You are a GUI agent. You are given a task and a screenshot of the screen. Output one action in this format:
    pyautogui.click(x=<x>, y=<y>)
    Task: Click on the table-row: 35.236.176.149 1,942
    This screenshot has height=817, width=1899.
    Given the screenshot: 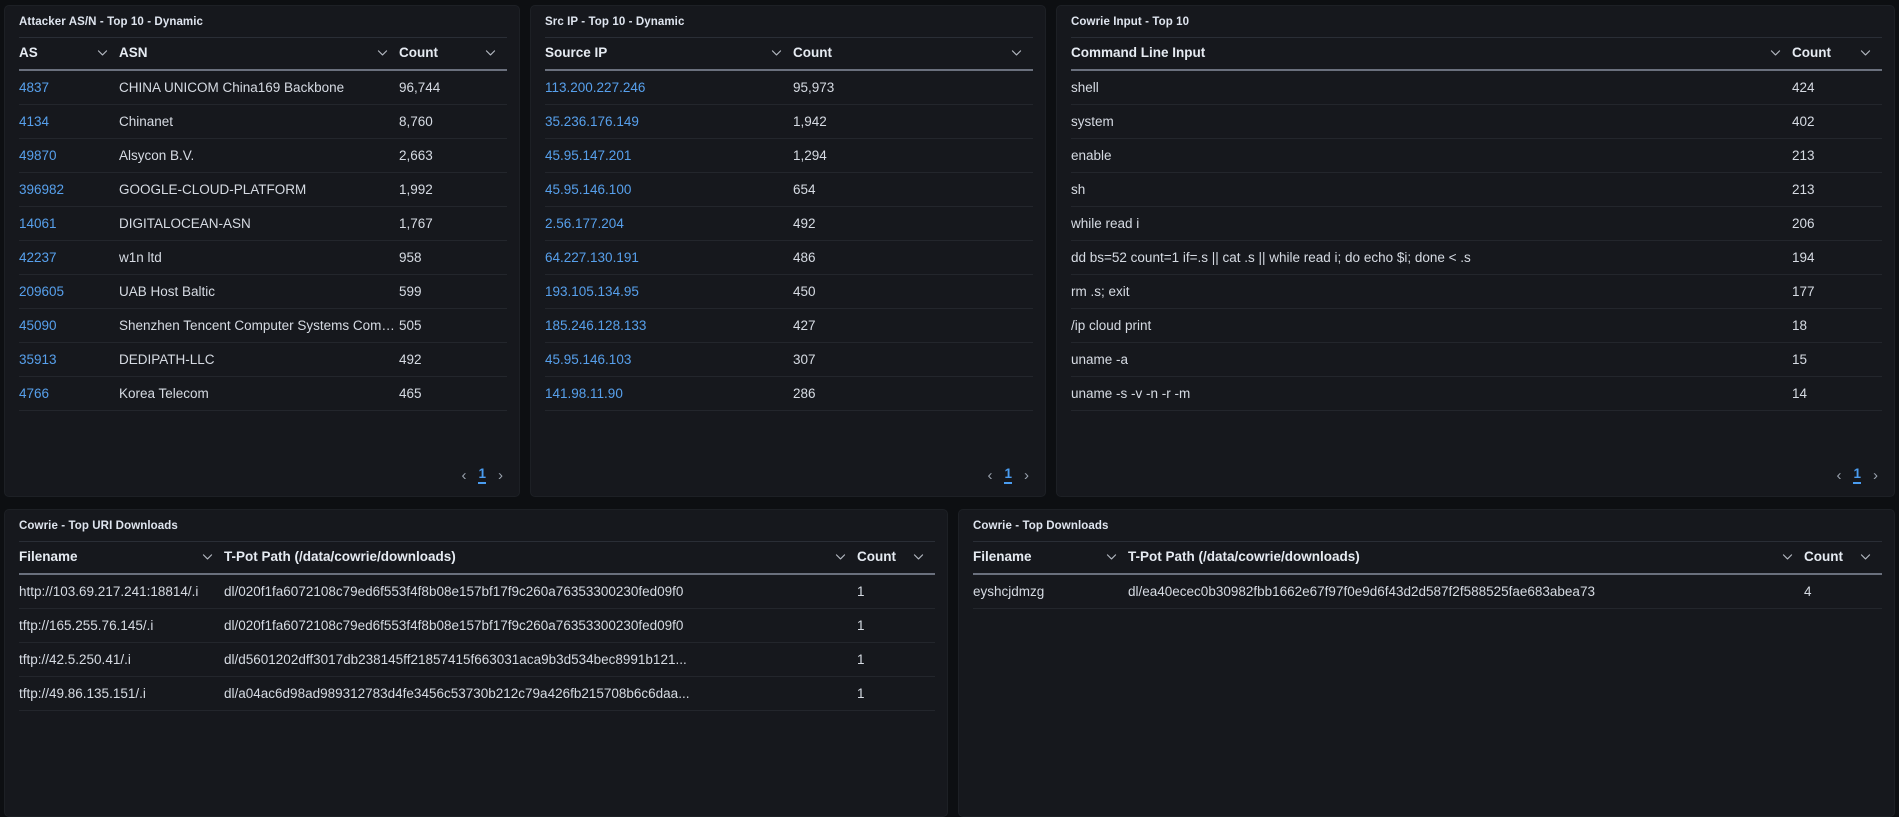 What is the action you would take?
    pyautogui.click(x=789, y=121)
    